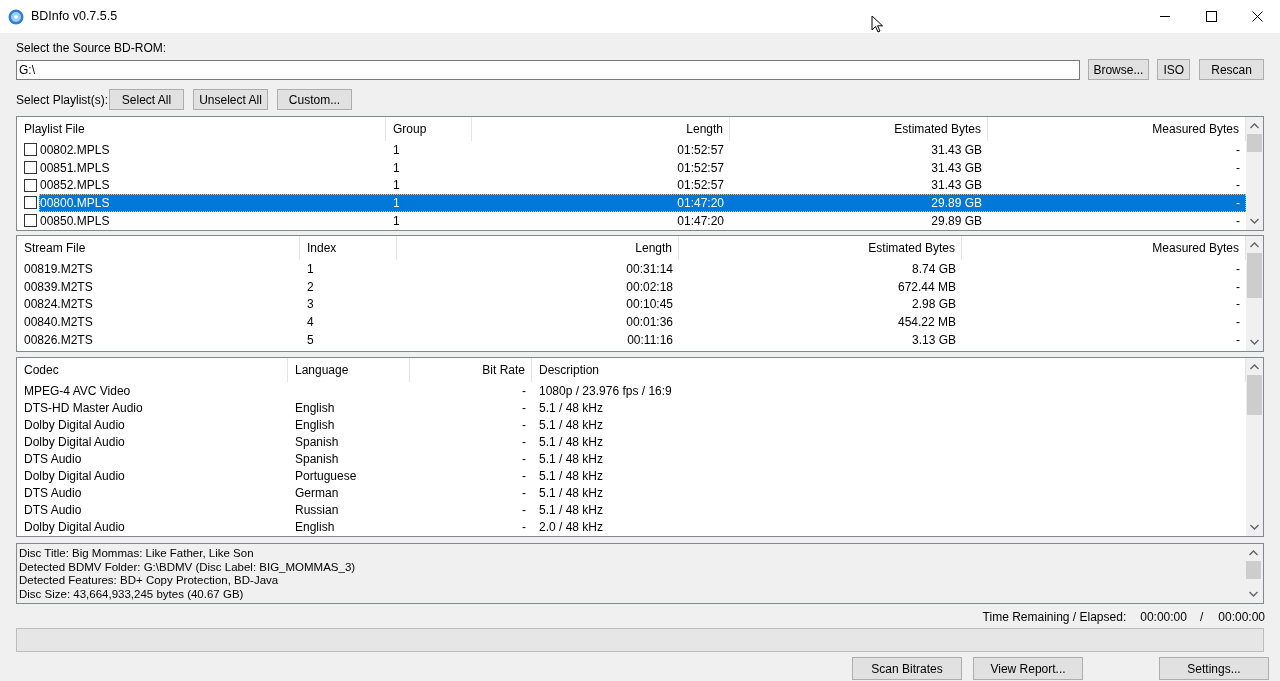 The image size is (1280, 681). Describe the element at coordinates (571, 526) in the screenshot. I see `table-cell: 2.0 / 48 kHz` at that location.